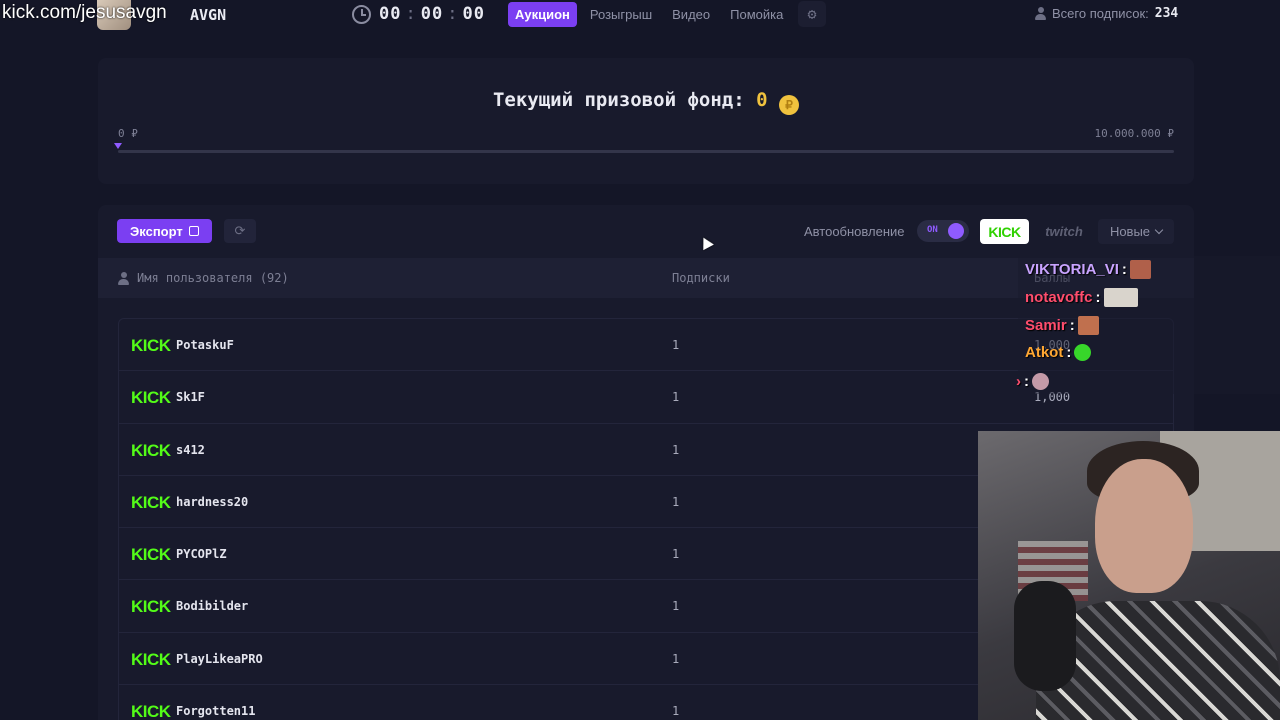 The width and height of the screenshot is (1280, 720). I want to click on username: hardness20, so click(212, 501).